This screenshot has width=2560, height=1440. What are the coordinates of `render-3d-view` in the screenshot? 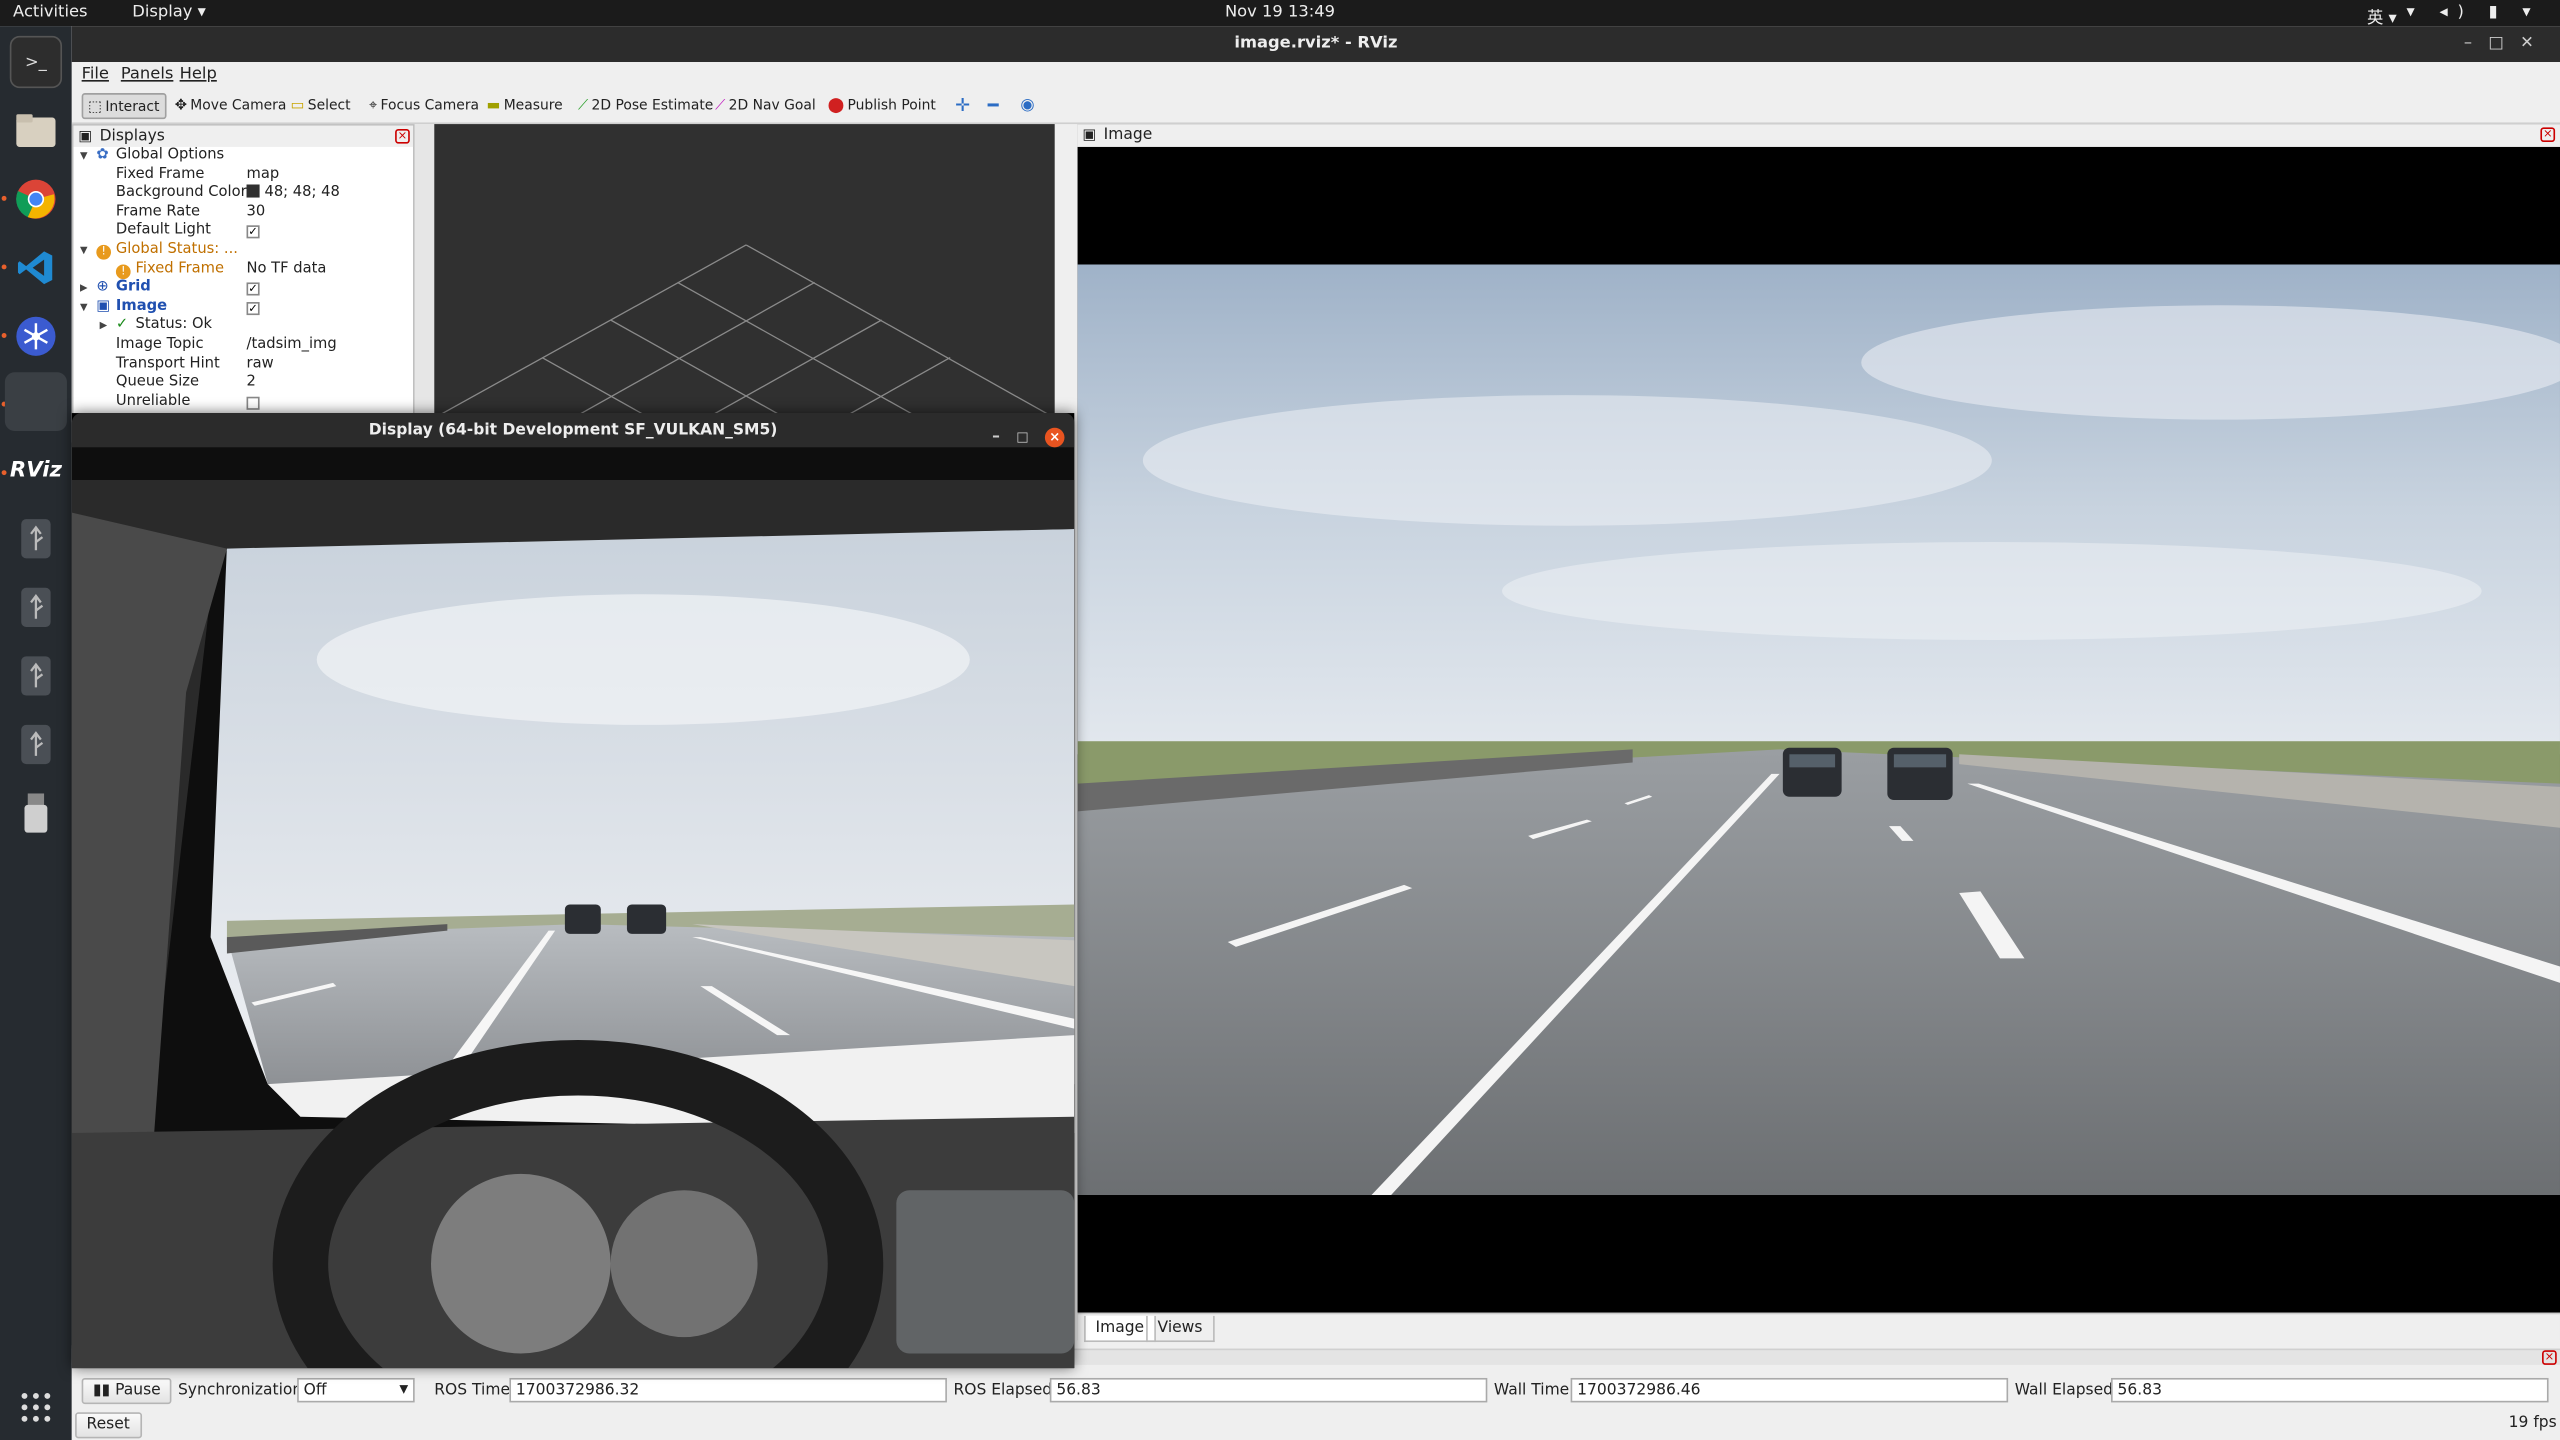 It's located at (744, 283).